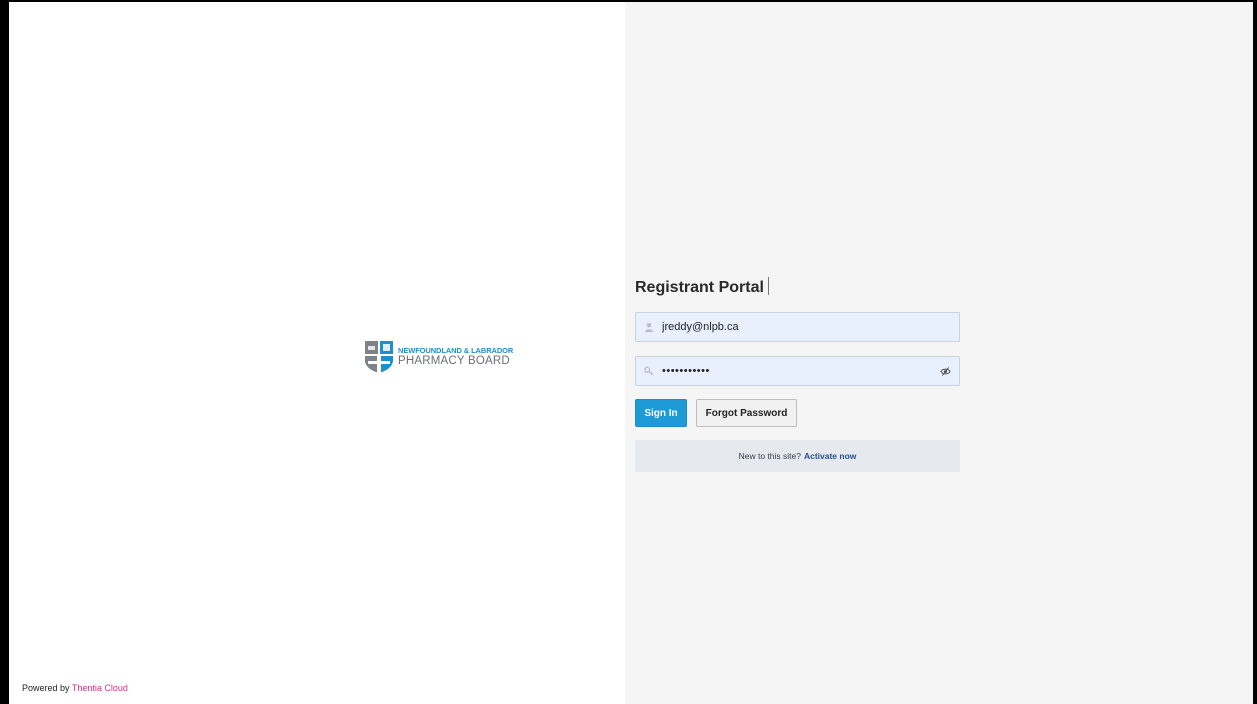 This screenshot has width=1257, height=704. I want to click on password-input, so click(801, 371).